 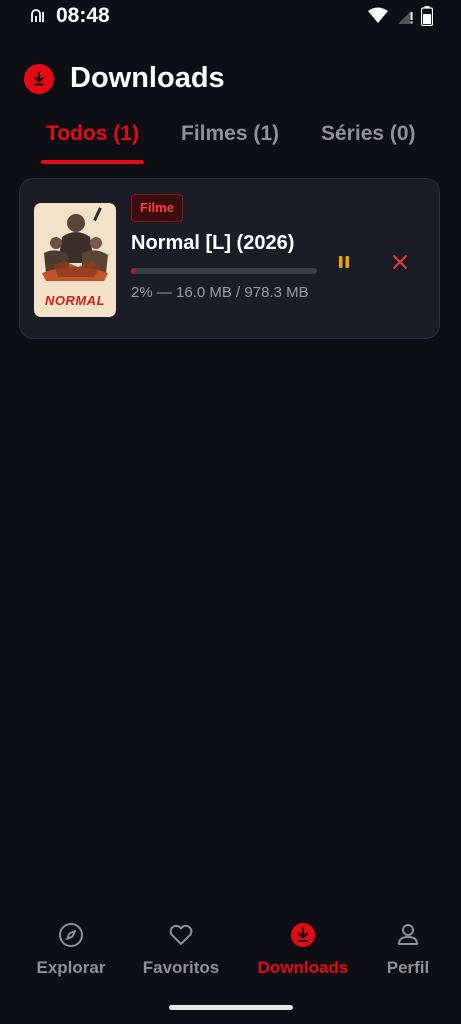 I want to click on download-progress-bar, so click(x=224, y=271).